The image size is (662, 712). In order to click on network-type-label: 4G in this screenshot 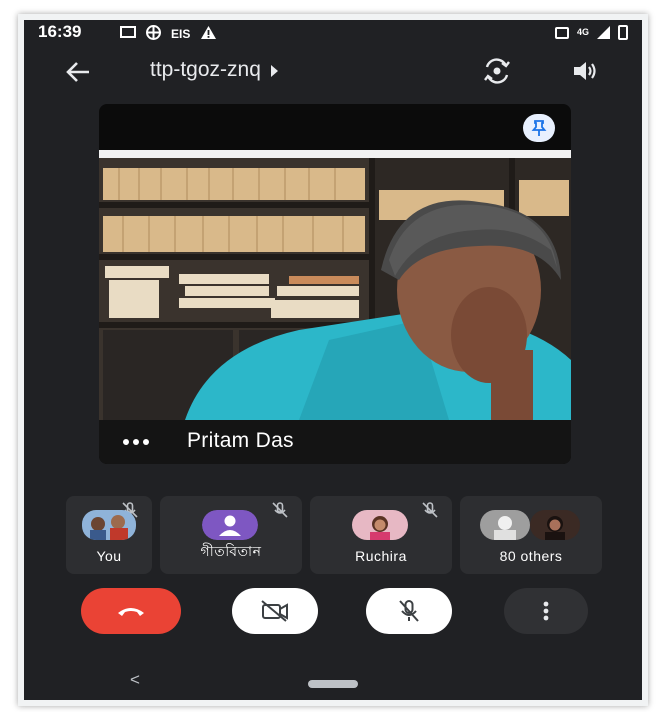, I will do `click(582, 32)`.